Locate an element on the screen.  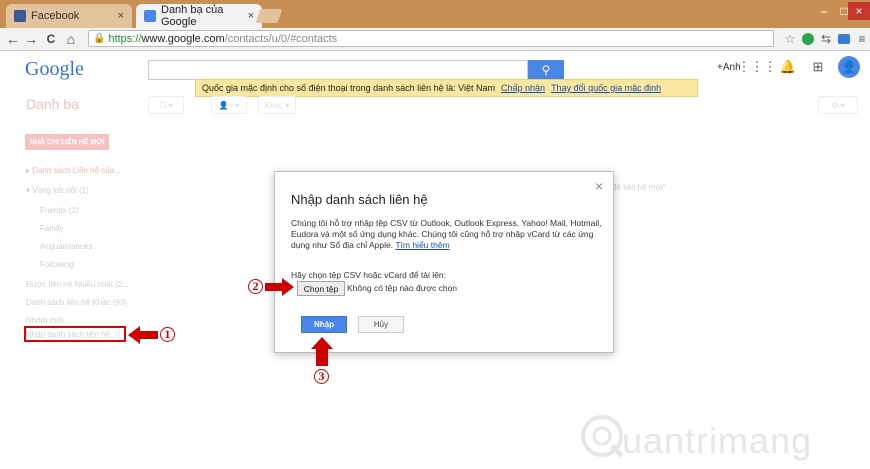
step-badge-1: 1 is located at coordinates (167, 334).